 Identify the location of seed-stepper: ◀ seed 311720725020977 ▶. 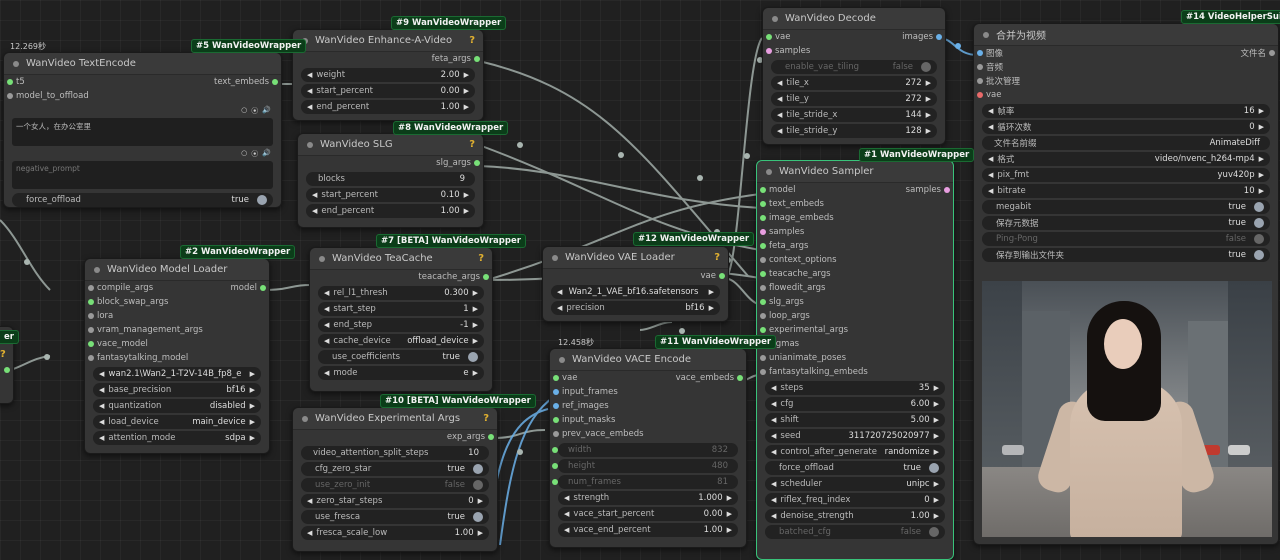
(855, 436).